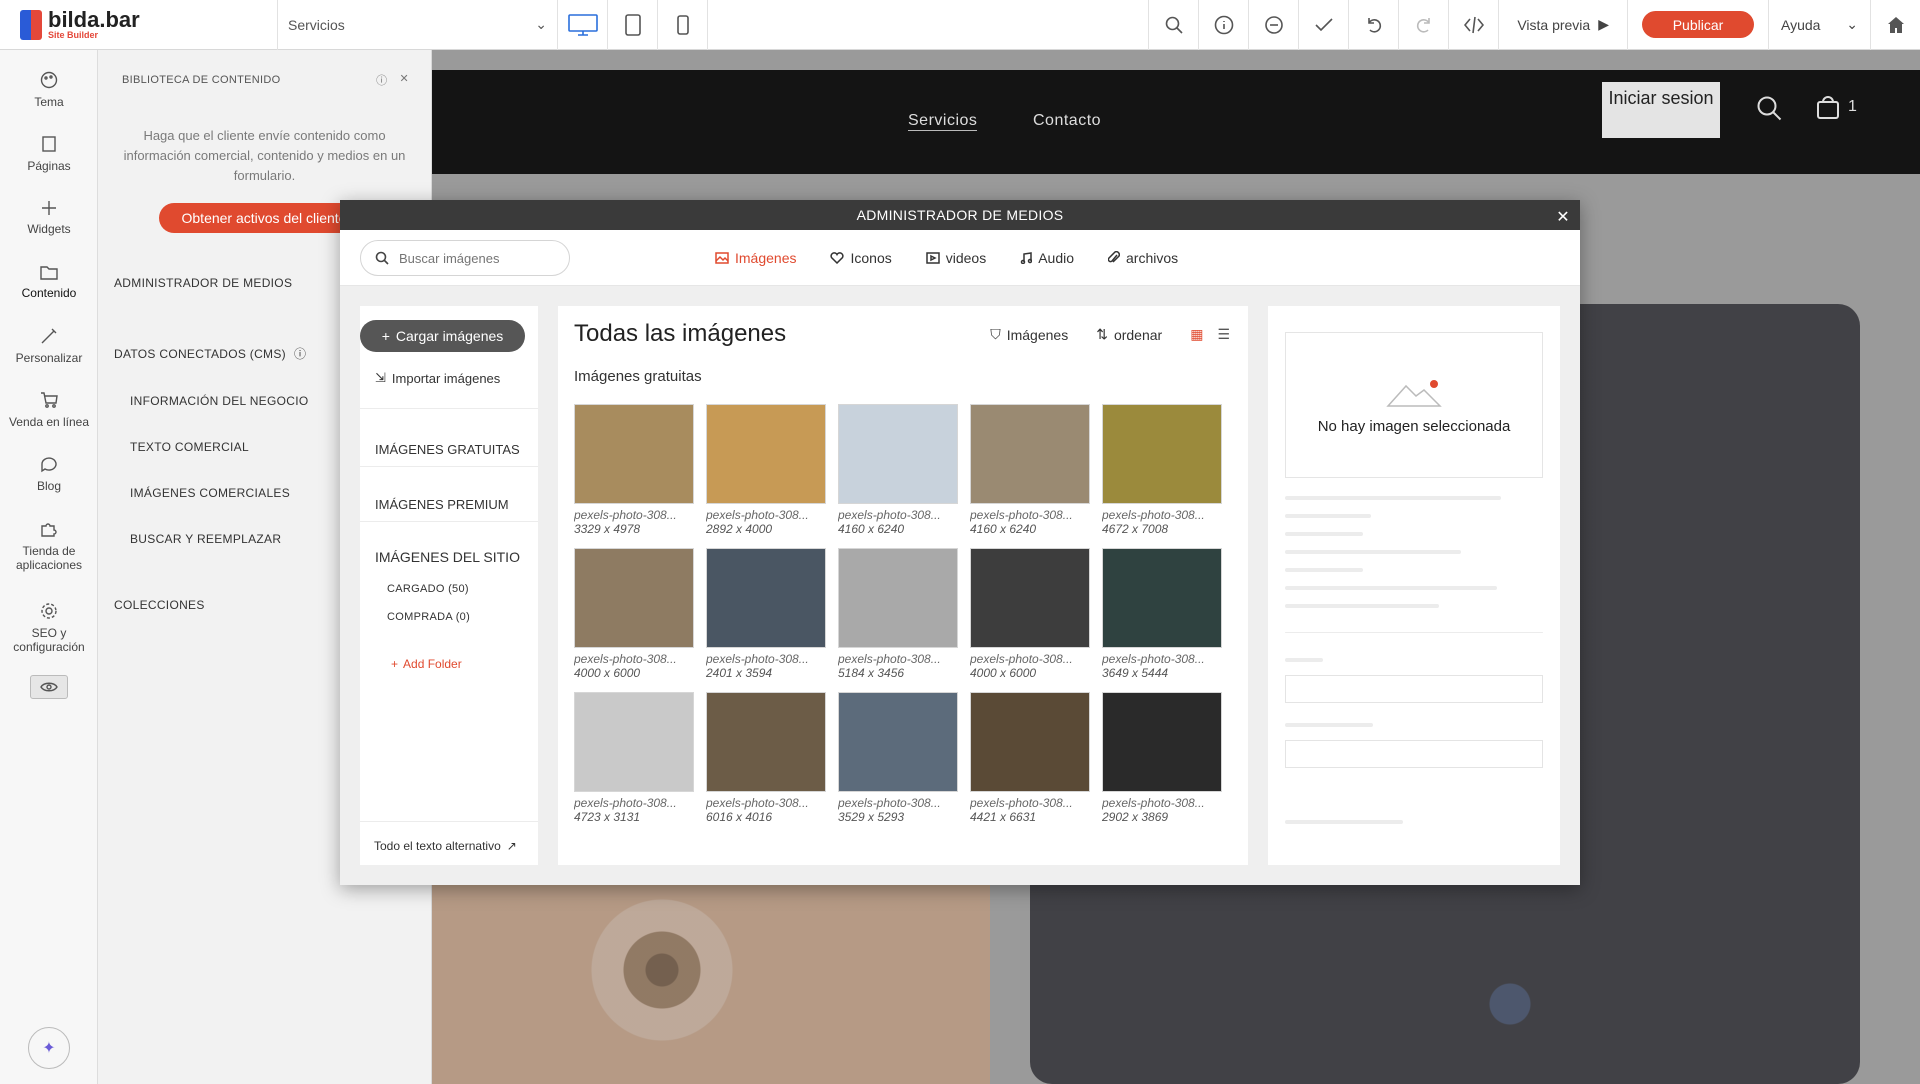  What do you see at coordinates (1173, 25) in the screenshot?
I see `search-button` at bounding box center [1173, 25].